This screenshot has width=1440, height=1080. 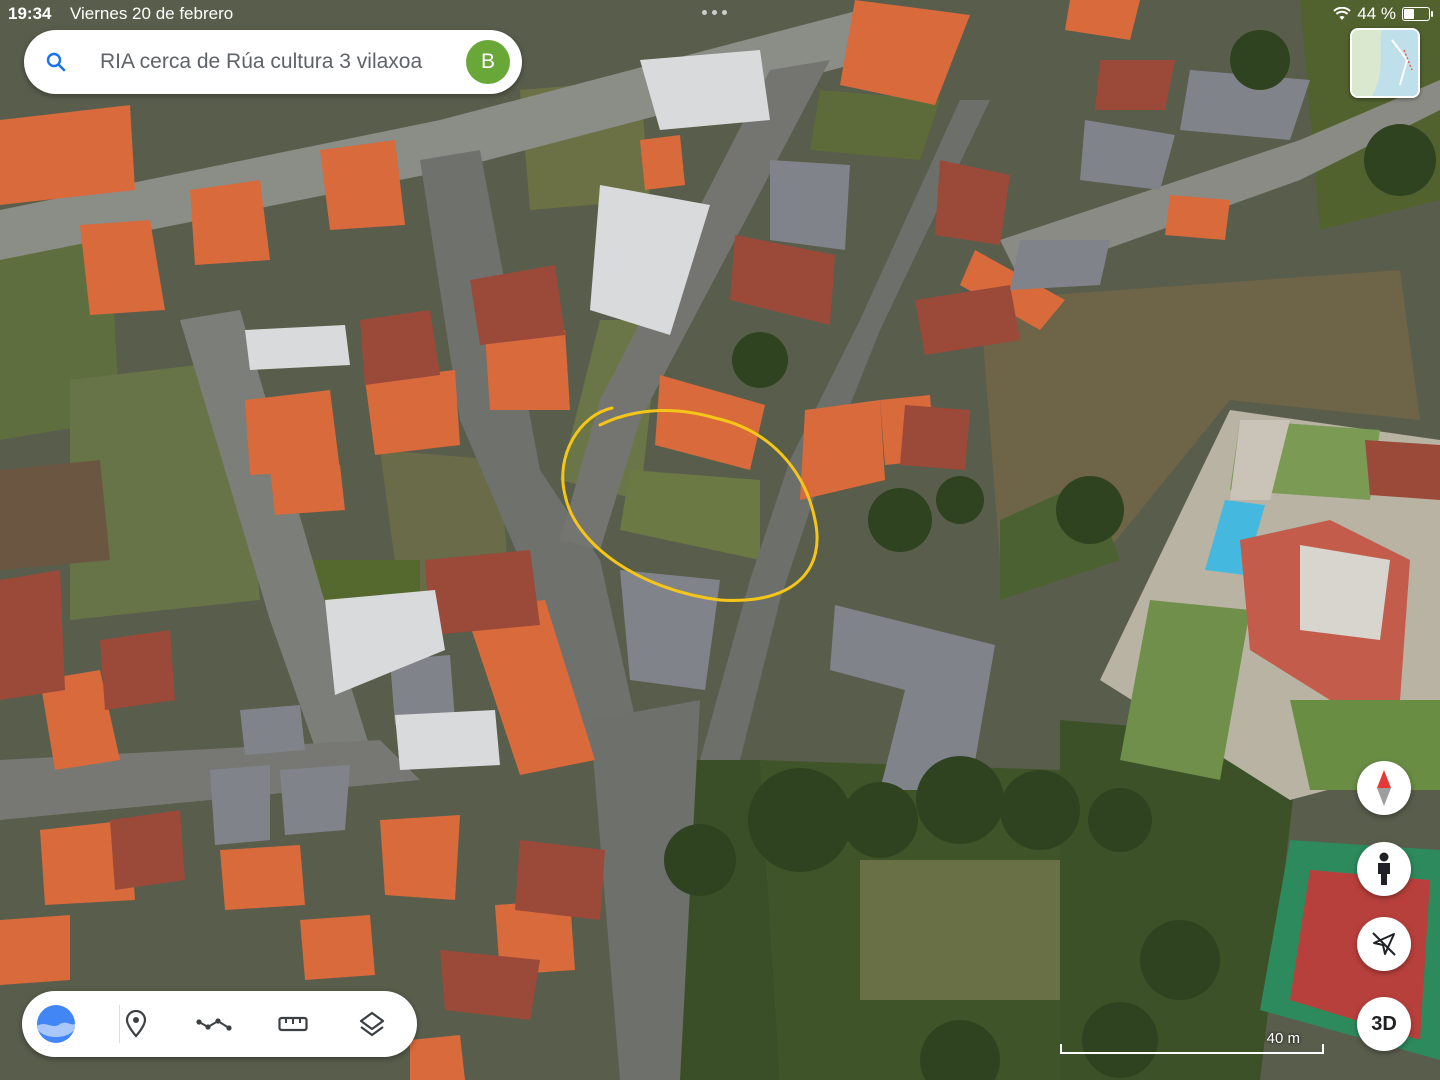 I want to click on earth-icon, so click(x=56, y=1024).